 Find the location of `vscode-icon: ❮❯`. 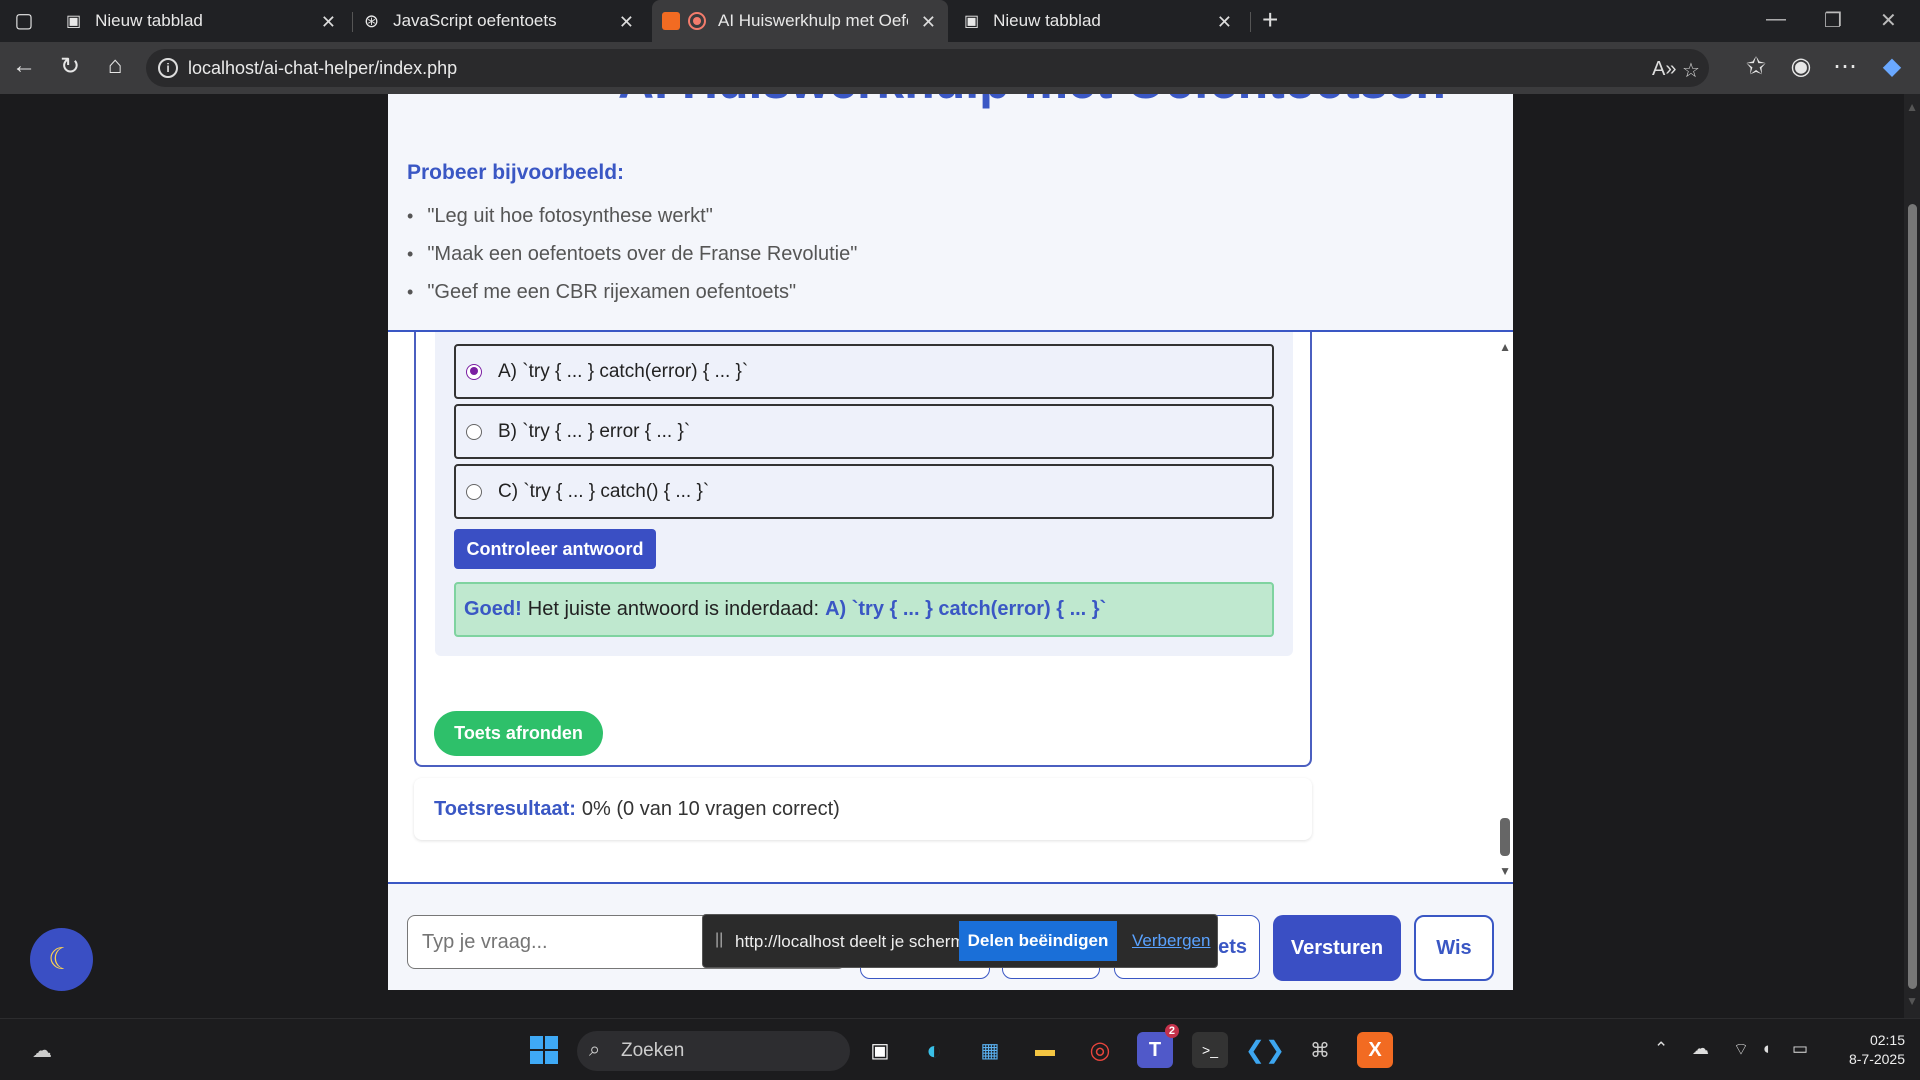

vscode-icon: ❮❯ is located at coordinates (1265, 1050).